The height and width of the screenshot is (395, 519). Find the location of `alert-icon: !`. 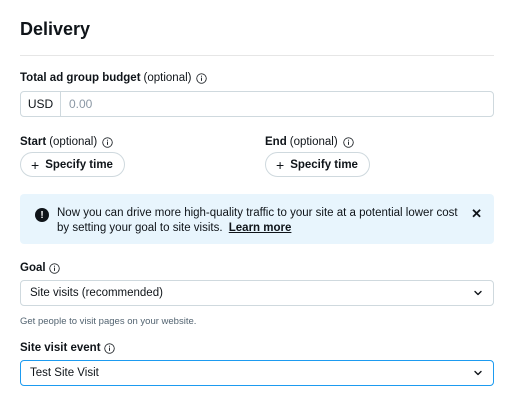

alert-icon: ! is located at coordinates (42, 215).